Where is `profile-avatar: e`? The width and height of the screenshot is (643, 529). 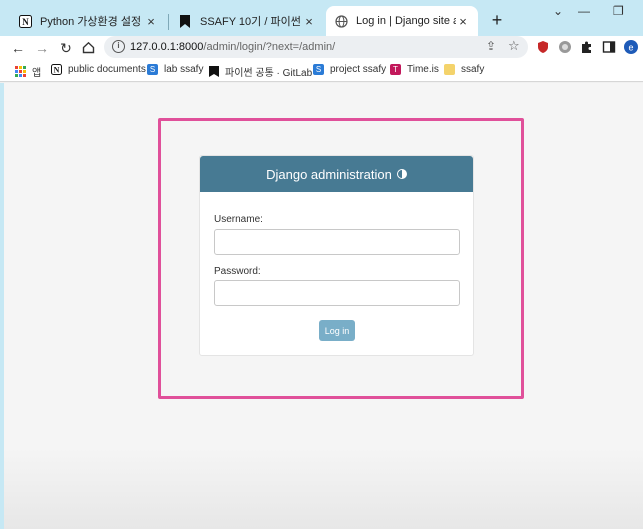 profile-avatar: e is located at coordinates (631, 47).